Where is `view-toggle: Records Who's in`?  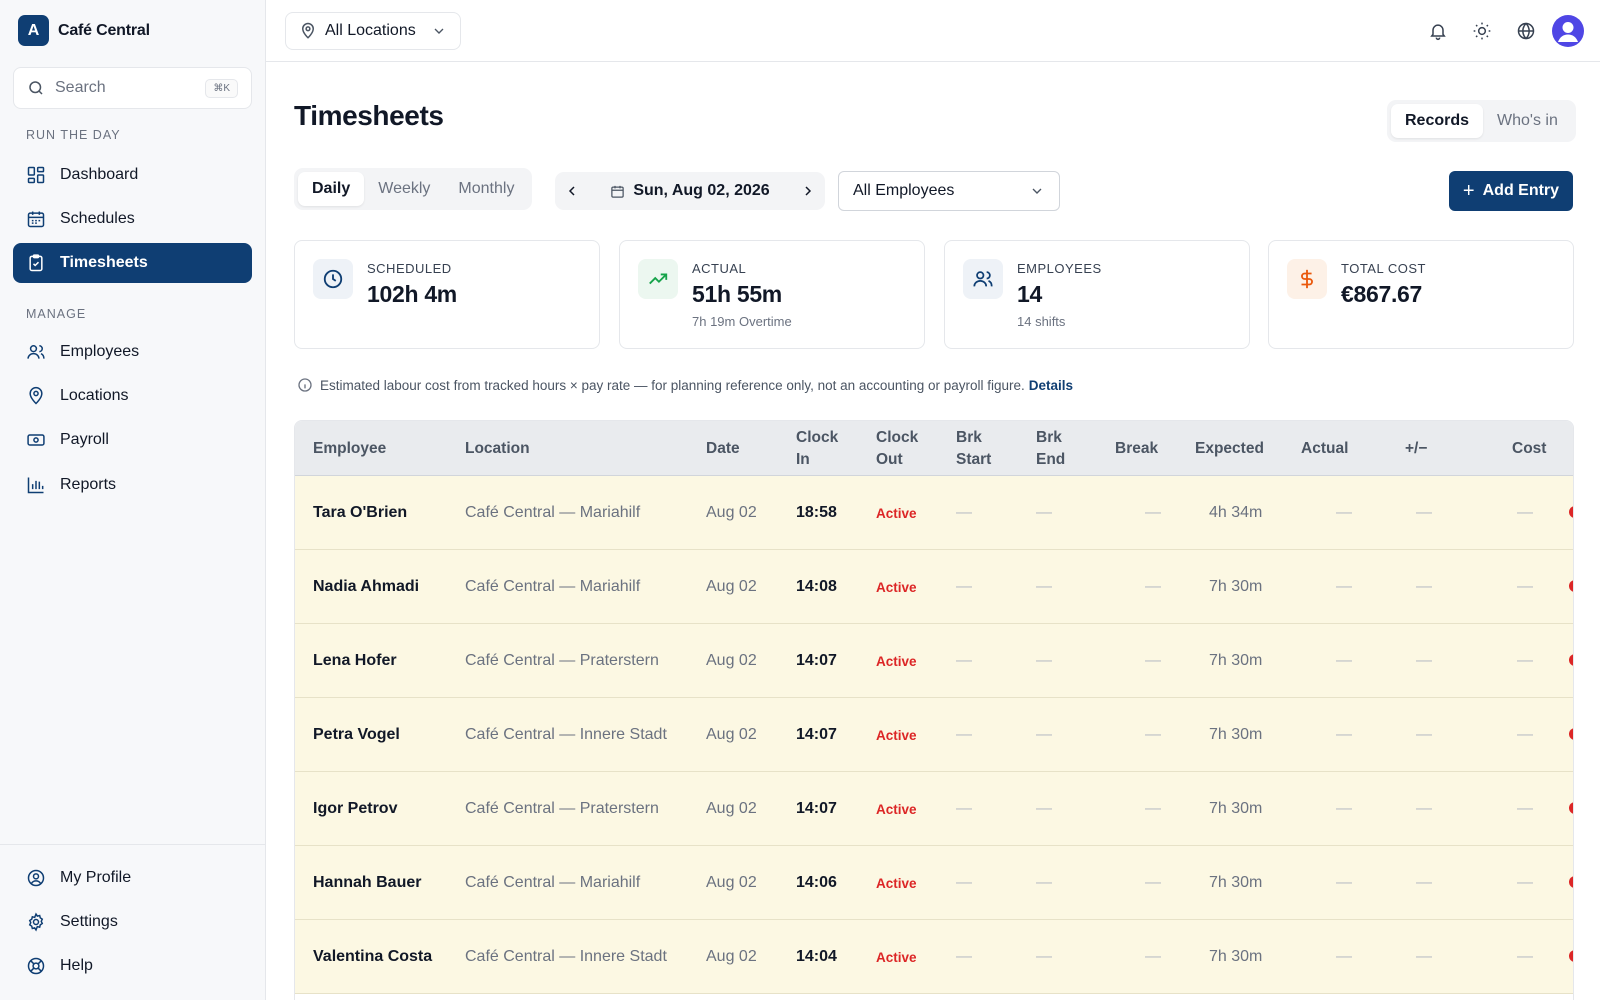 view-toggle: Records Who's in is located at coordinates (1481, 121).